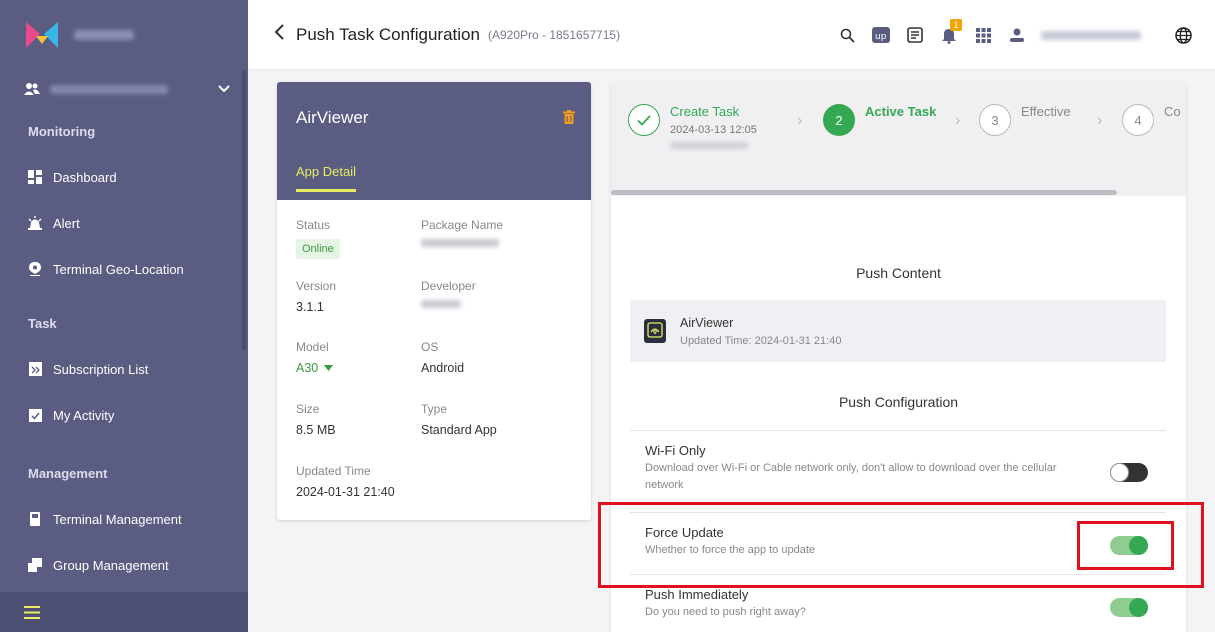  Describe the element at coordinates (901, 111) in the screenshot. I see `step-title: Active Task` at that location.